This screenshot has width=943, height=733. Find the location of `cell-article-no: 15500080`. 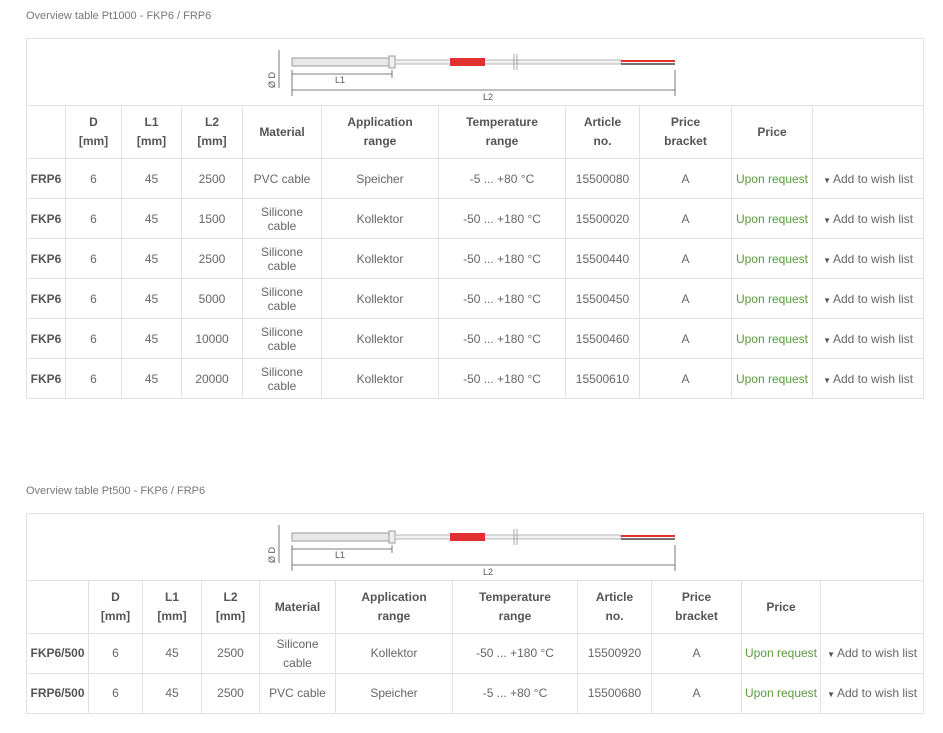

cell-article-no: 15500080 is located at coordinates (602, 178).